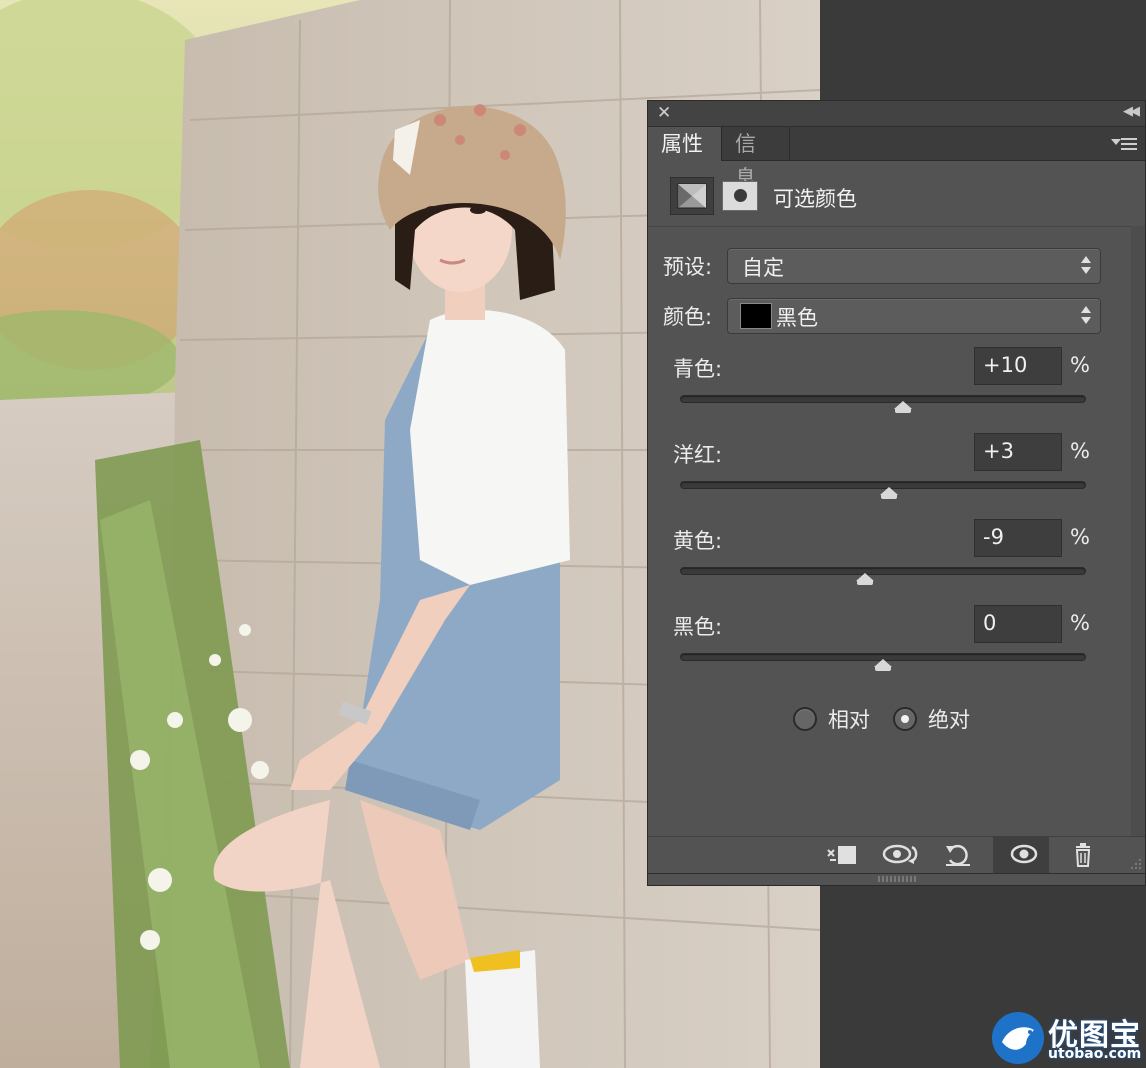 The image size is (1146, 1068). Describe the element at coordinates (883, 576) in the screenshot. I see `yellow-slider-track` at that location.